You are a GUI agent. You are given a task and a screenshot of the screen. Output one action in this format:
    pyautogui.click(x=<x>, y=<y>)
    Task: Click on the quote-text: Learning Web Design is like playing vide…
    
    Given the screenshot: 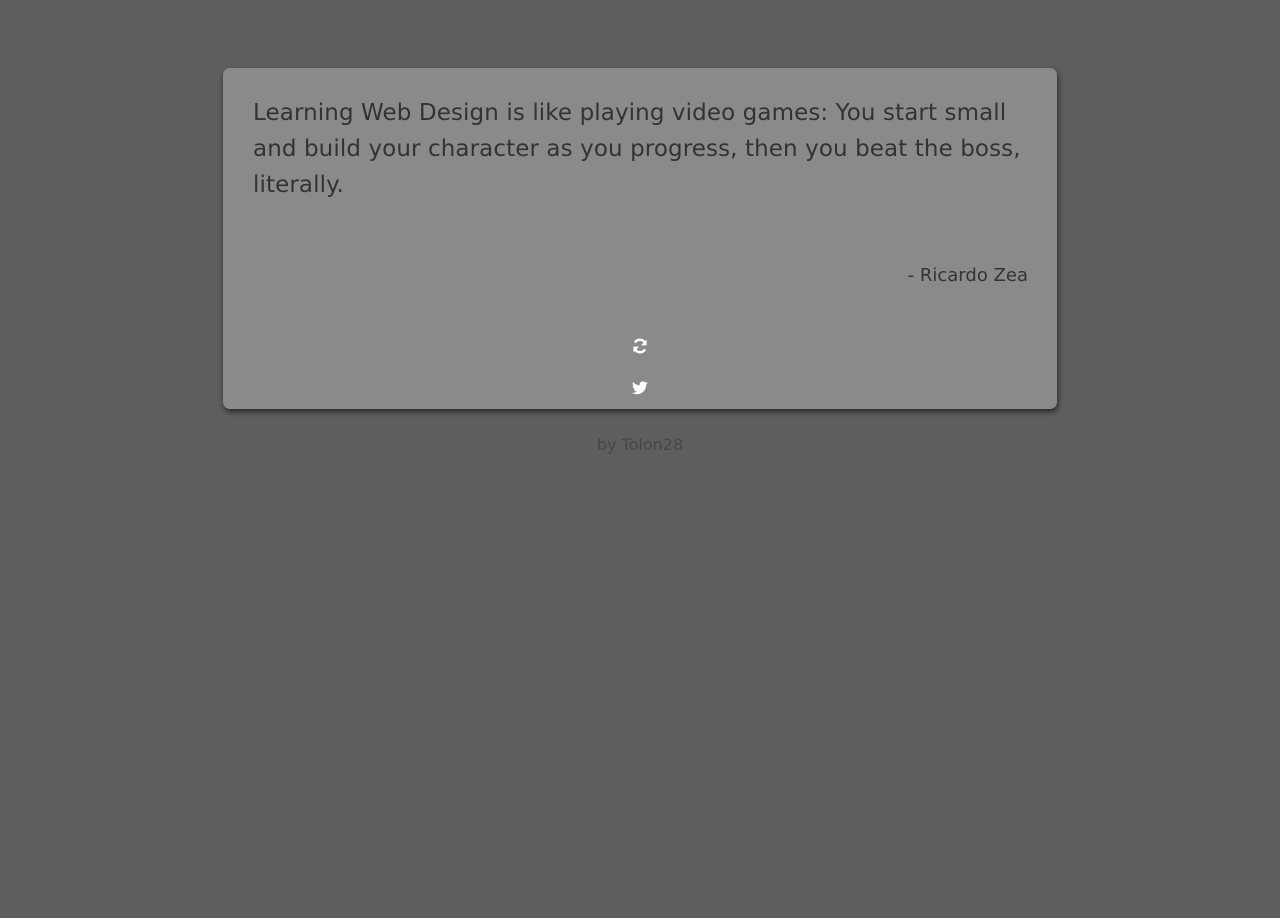 What is the action you would take?
    pyautogui.click(x=637, y=149)
    